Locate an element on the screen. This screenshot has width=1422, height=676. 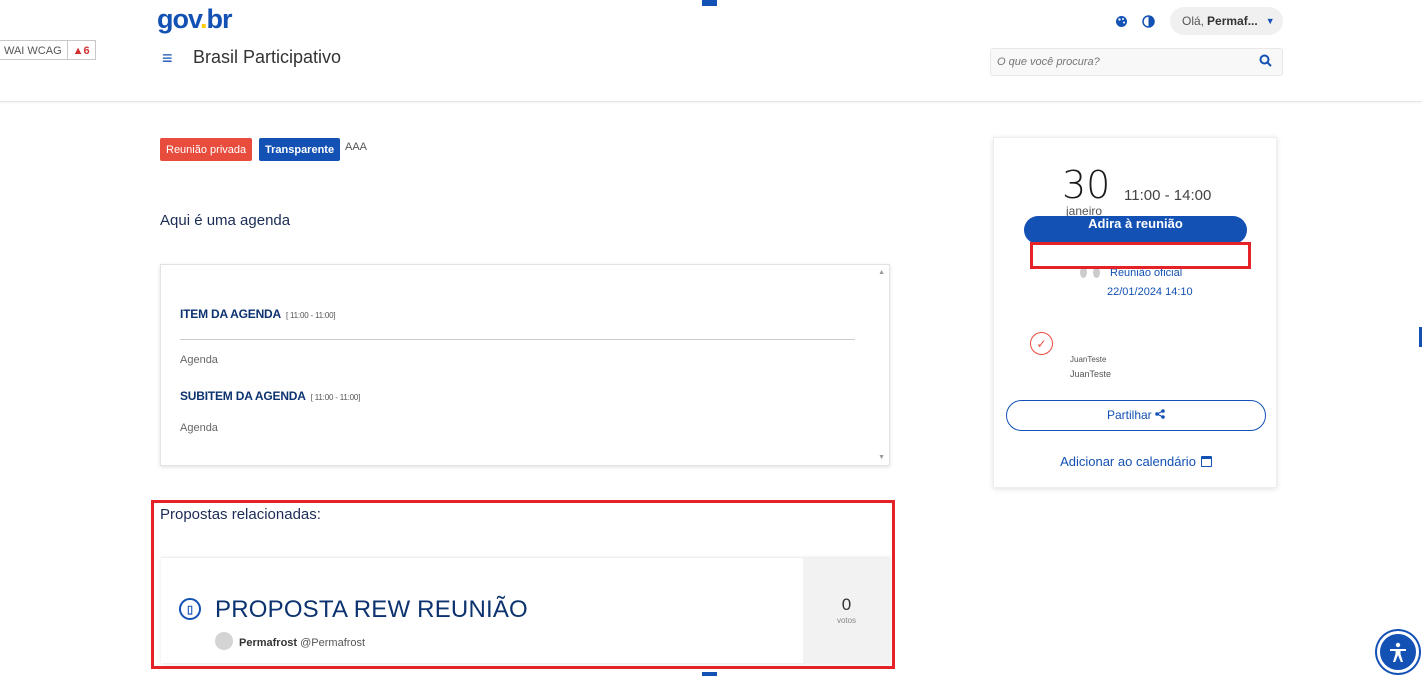
share-button: Partilhar is located at coordinates (1136, 415).